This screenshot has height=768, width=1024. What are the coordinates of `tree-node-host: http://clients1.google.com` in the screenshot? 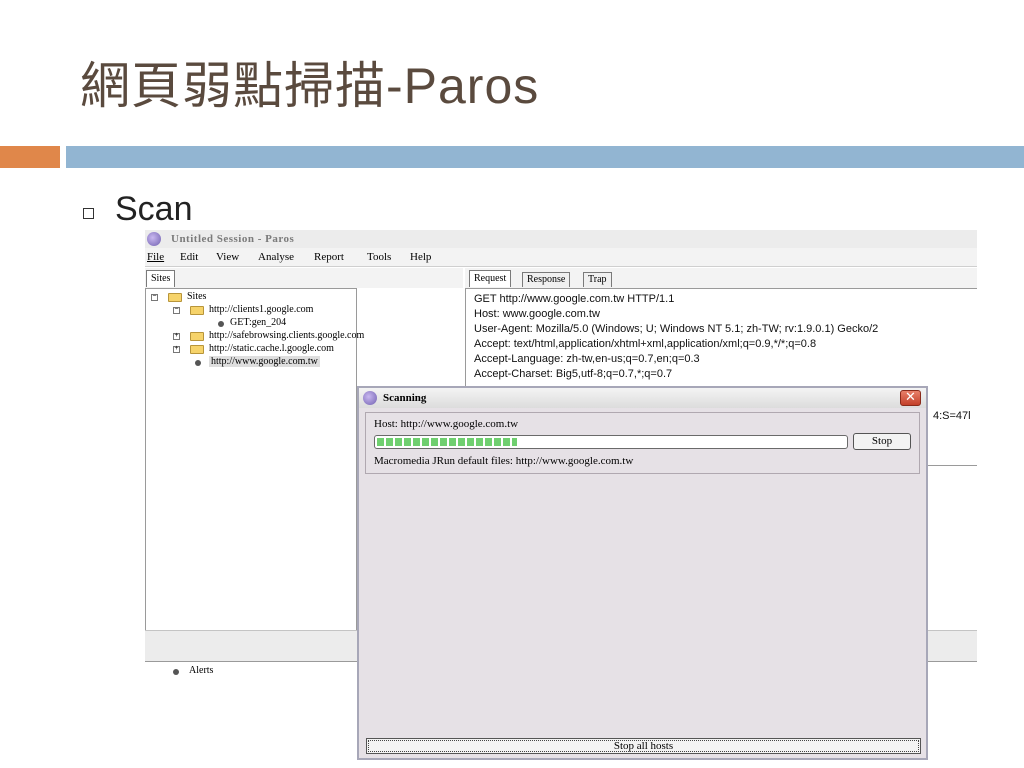 It's located at (261, 309).